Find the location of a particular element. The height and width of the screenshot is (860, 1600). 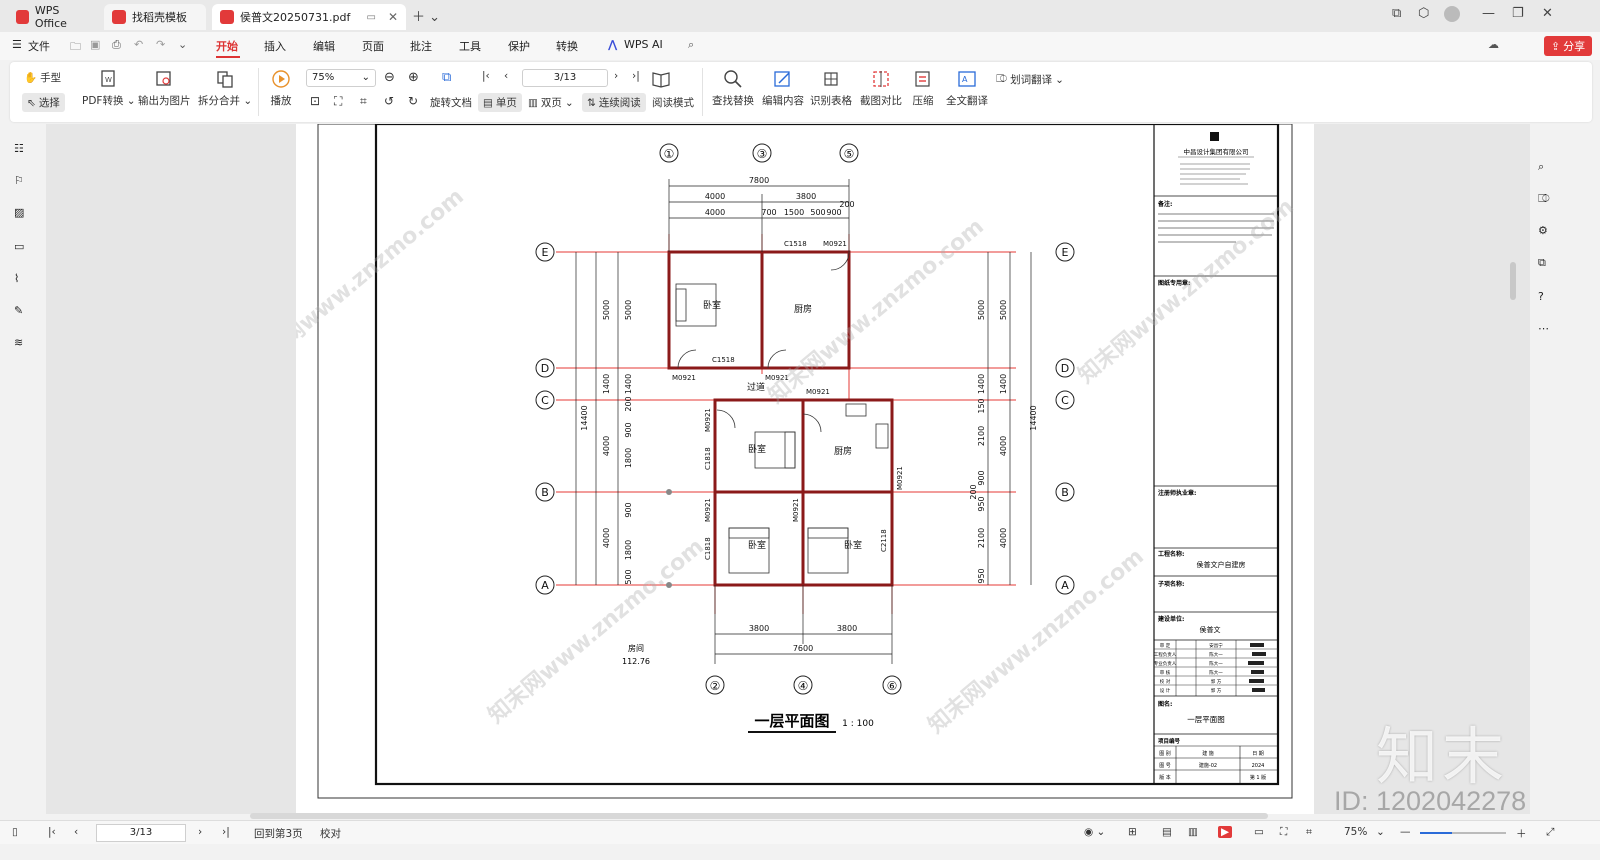

close-icon: ✕ is located at coordinates (393, 17).